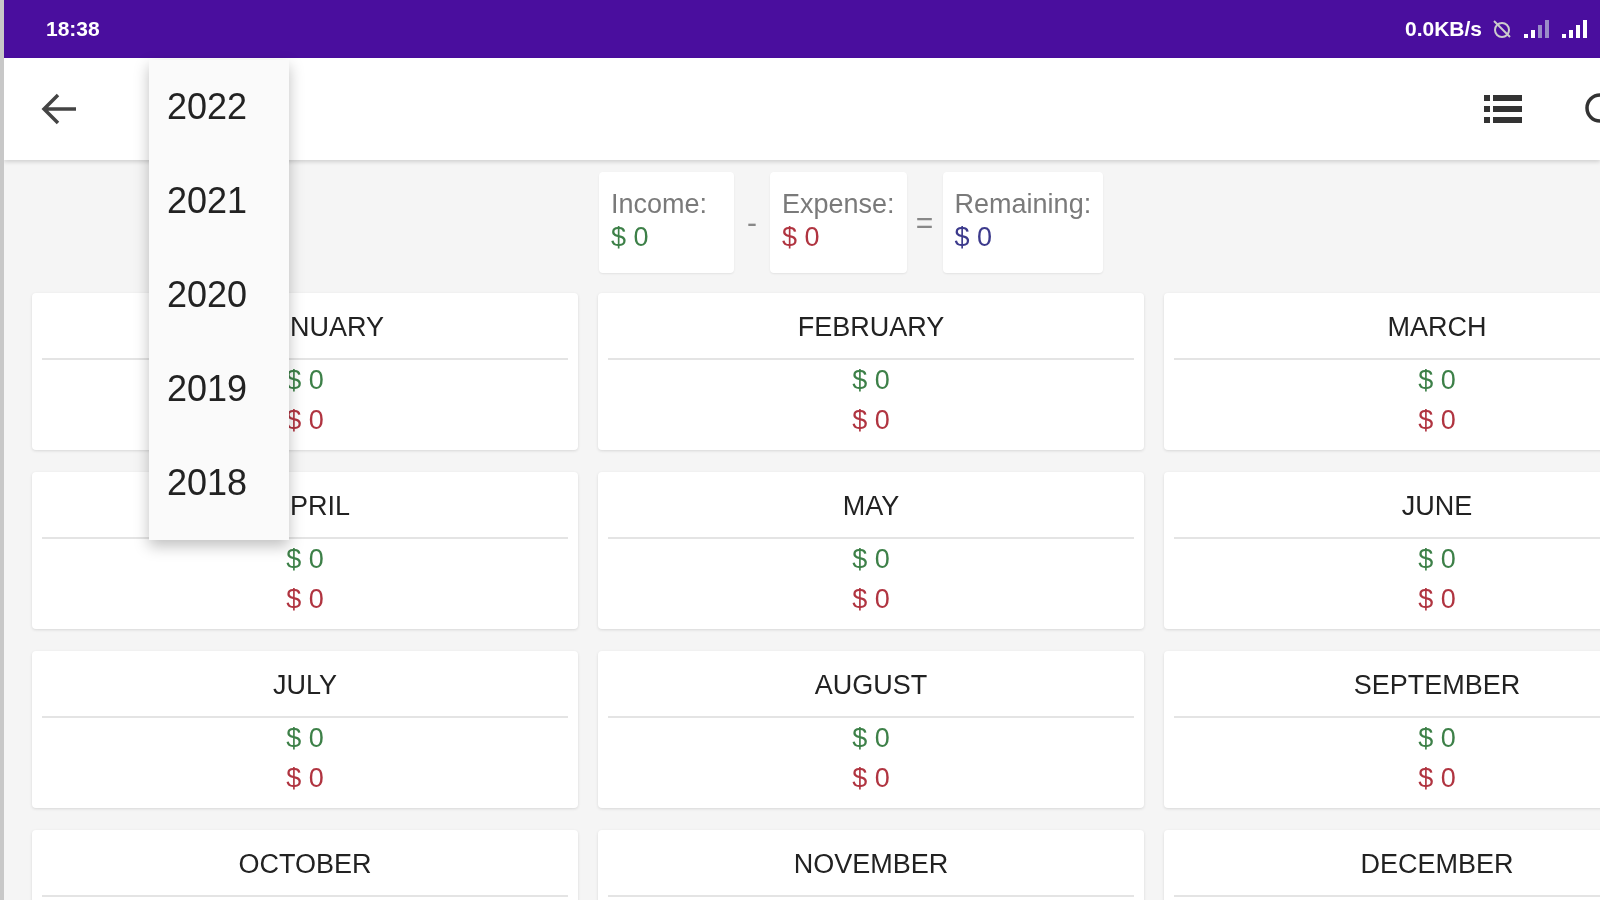 This screenshot has height=900, width=1600. I want to click on year-menu-item: 2019, so click(219, 407).